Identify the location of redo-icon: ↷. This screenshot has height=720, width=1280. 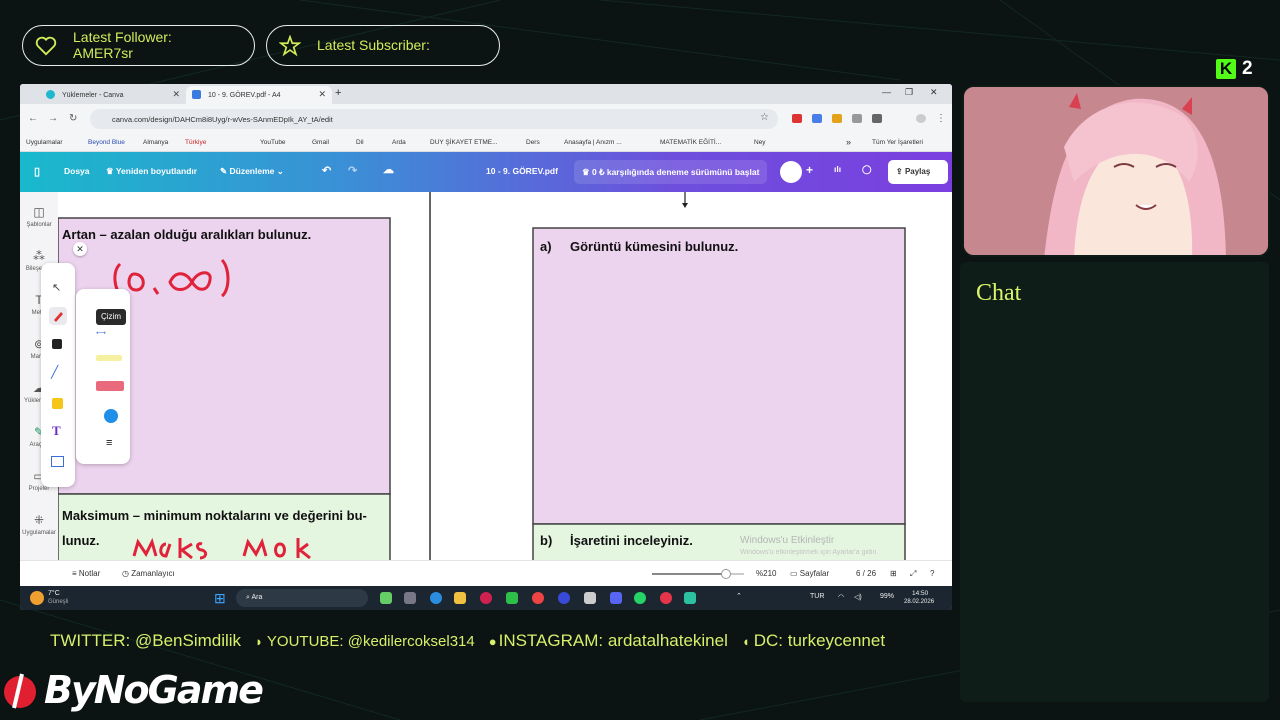
(352, 170).